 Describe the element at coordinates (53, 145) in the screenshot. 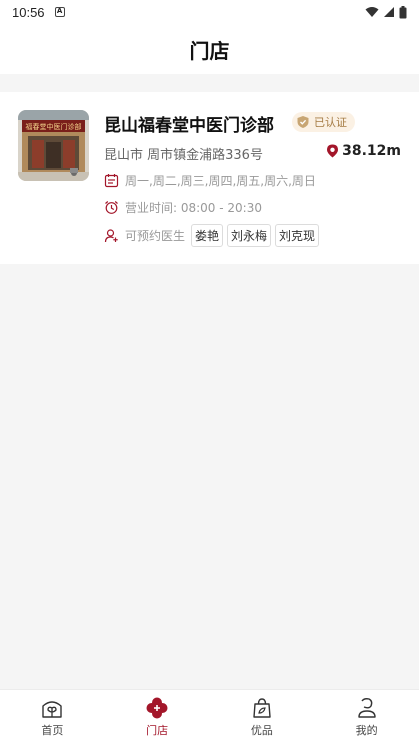

I see `store-thumbnail: 福春堂中医门诊部` at that location.